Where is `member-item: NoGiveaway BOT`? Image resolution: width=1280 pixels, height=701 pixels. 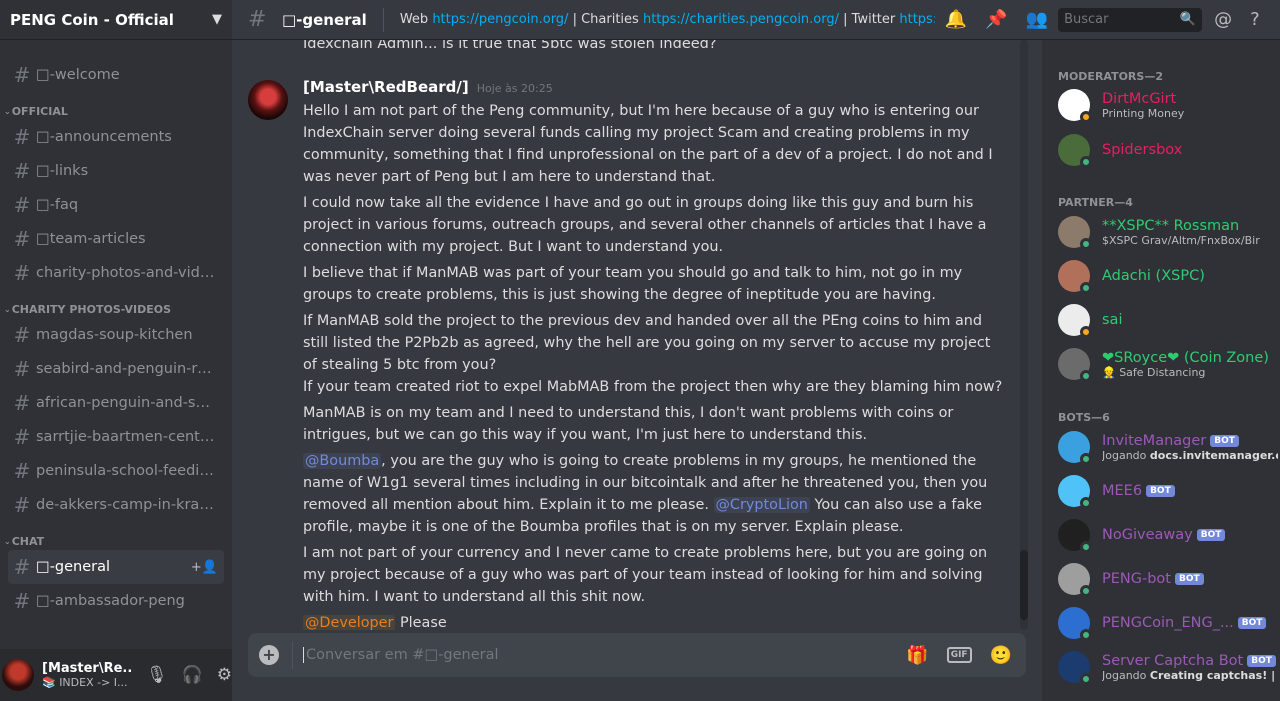 member-item: NoGiveaway BOT is located at coordinates (1168, 535).